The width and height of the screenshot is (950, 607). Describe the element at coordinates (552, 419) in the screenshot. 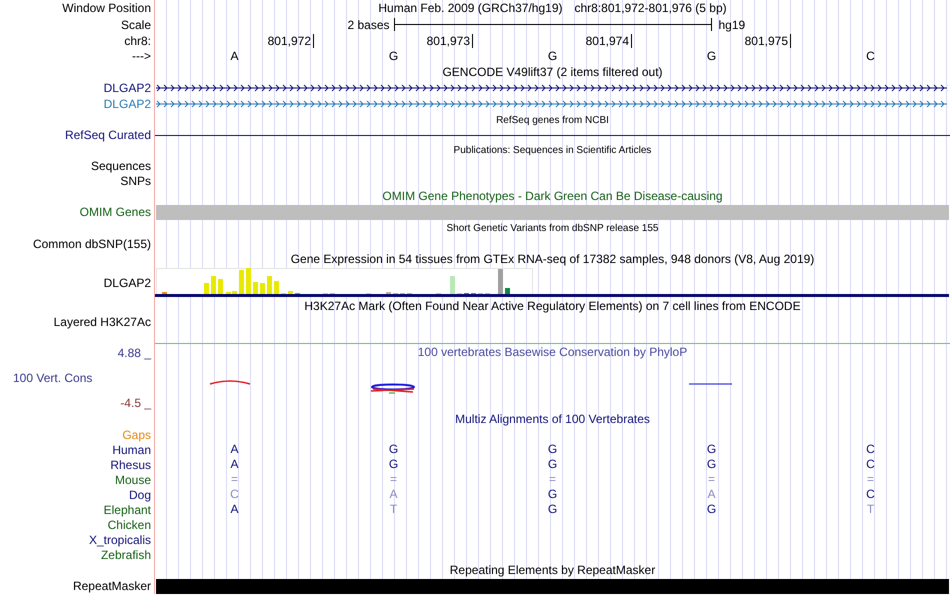

I see `track-title: Multiz Alignments of 100 Vertebrates` at that location.